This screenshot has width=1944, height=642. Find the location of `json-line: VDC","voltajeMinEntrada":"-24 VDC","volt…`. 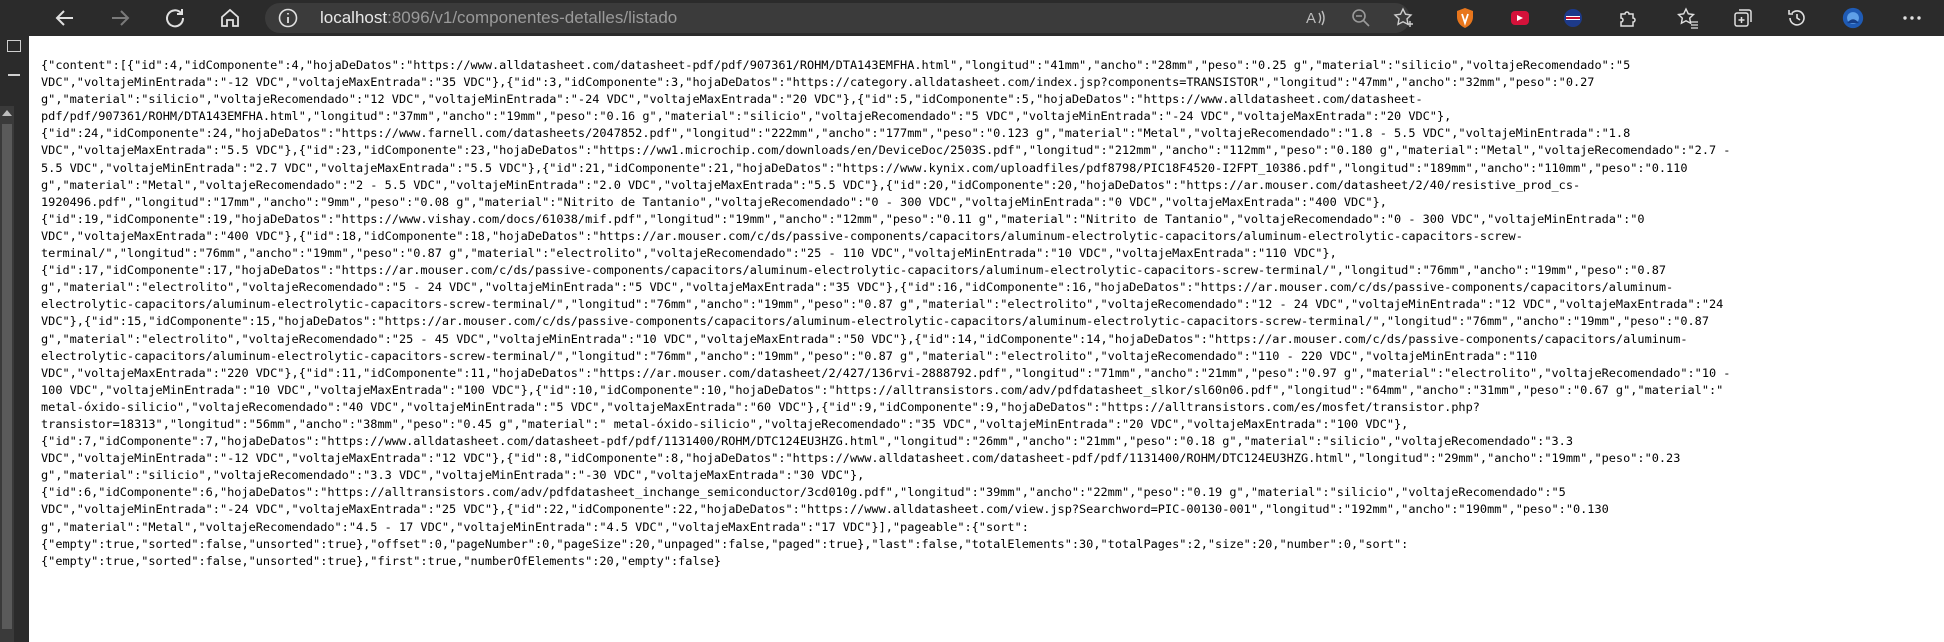

json-line: VDC","voltajeMinEntrada":"-24 VDC","volt… is located at coordinates (825, 509).